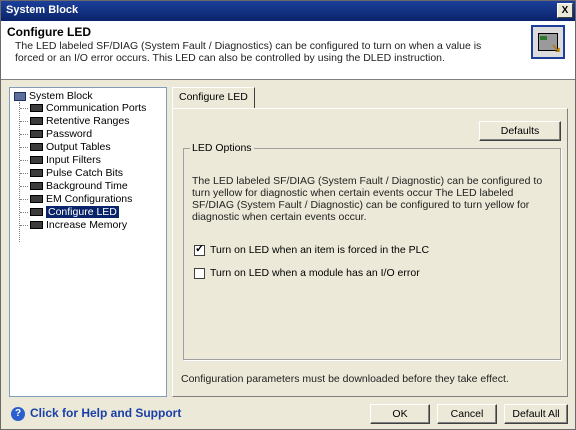 Image resolution: width=576 pixels, height=430 pixels. Describe the element at coordinates (199, 249) in the screenshot. I see `checkbox-forced-box` at that location.